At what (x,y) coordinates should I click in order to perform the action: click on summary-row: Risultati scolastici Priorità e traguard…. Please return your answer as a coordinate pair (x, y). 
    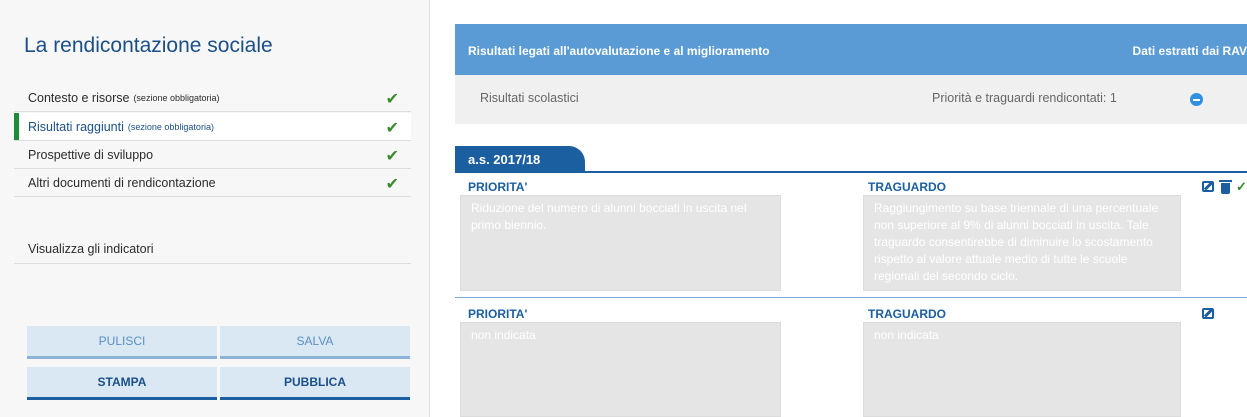
    Looking at the image, I should click on (851, 99).